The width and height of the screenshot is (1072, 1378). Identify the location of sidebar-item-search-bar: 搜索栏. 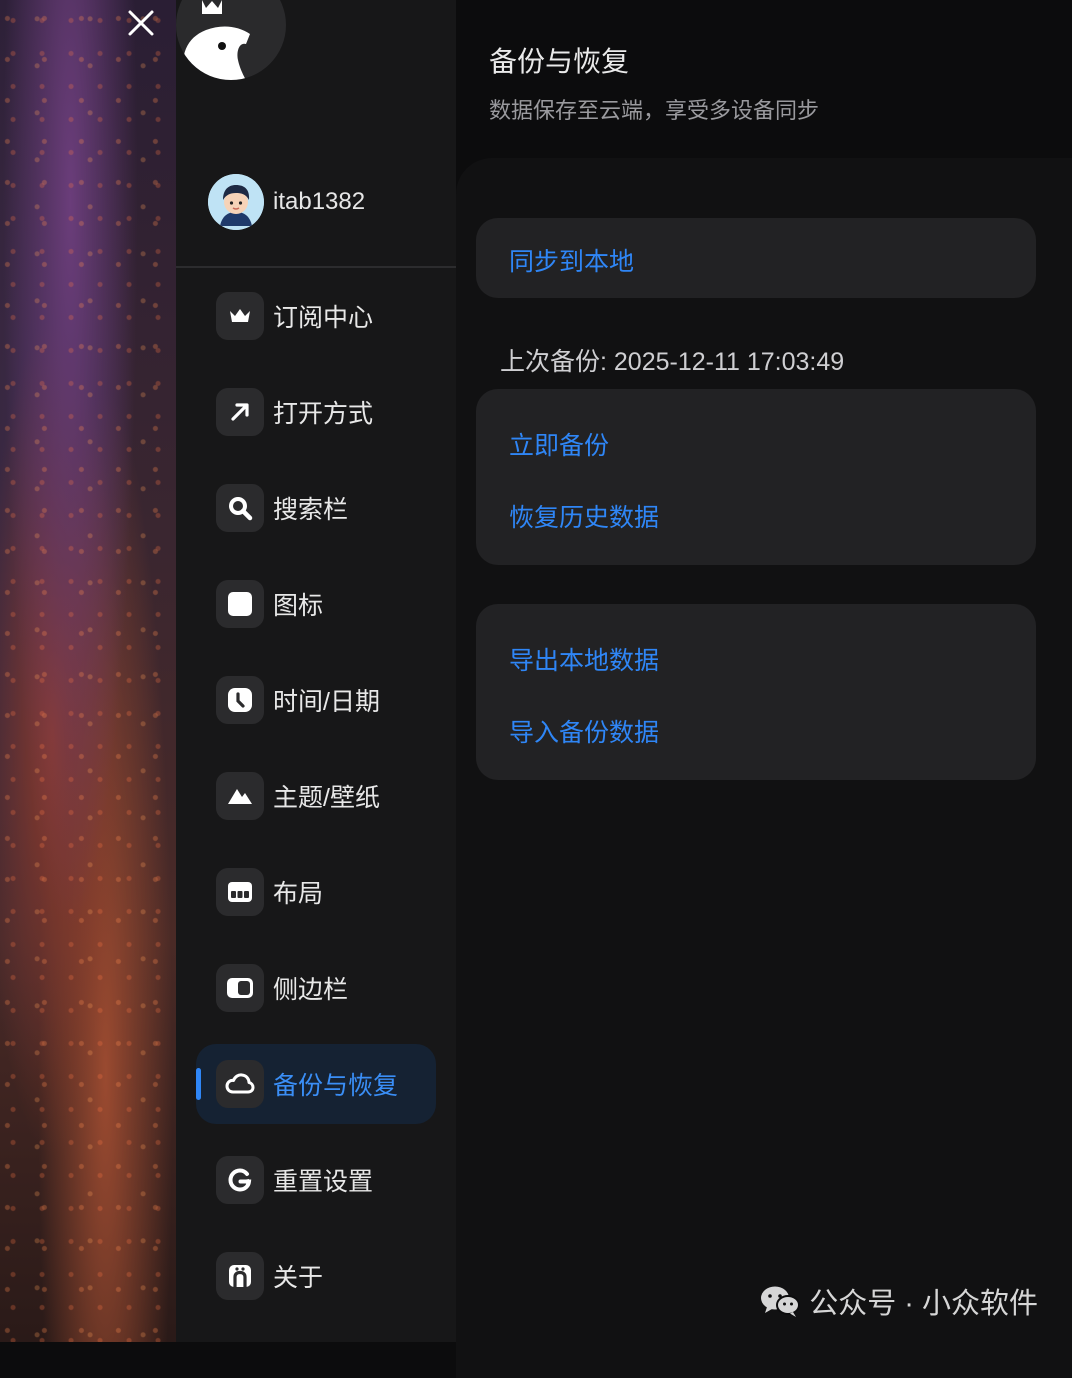
(316, 508).